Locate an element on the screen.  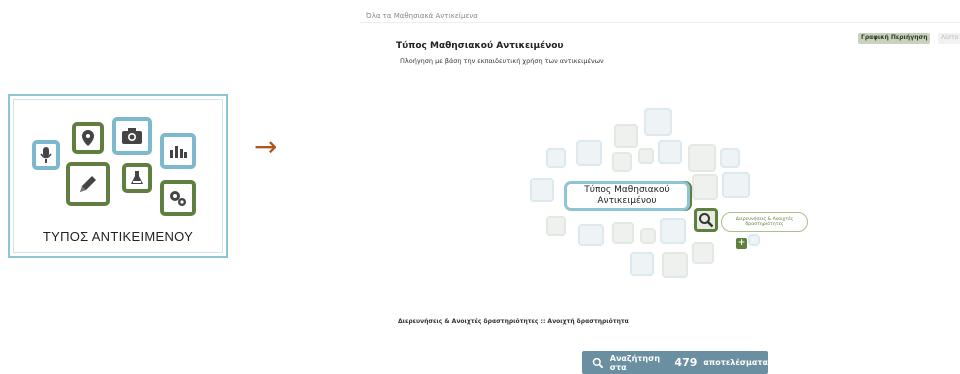
button-suffix: αποτελέσματα is located at coordinates (735, 362).